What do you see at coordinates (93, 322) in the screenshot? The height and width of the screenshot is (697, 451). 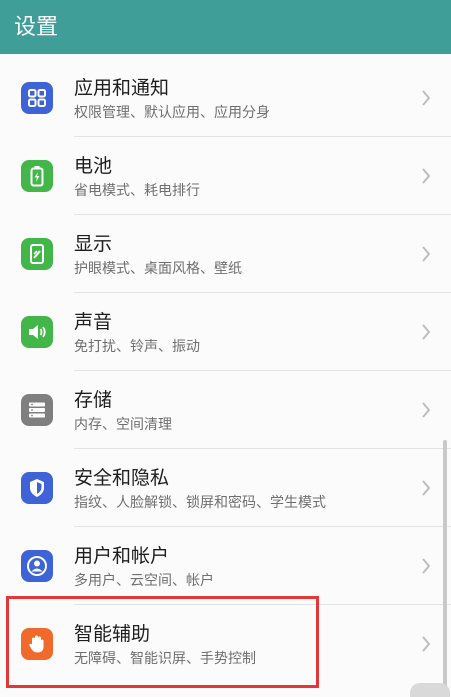 I see `settings-item-title: 声音` at bounding box center [93, 322].